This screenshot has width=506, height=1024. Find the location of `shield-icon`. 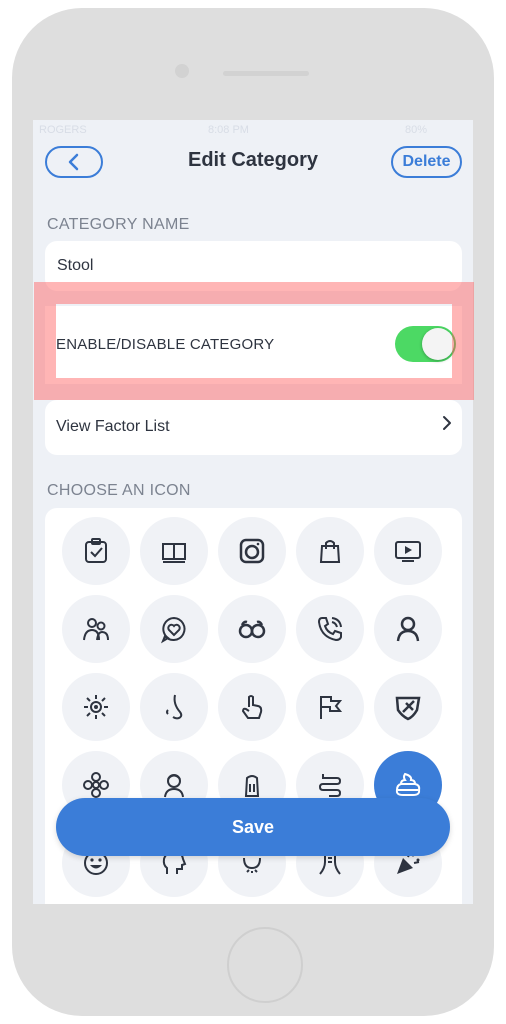

shield-icon is located at coordinates (408, 708).